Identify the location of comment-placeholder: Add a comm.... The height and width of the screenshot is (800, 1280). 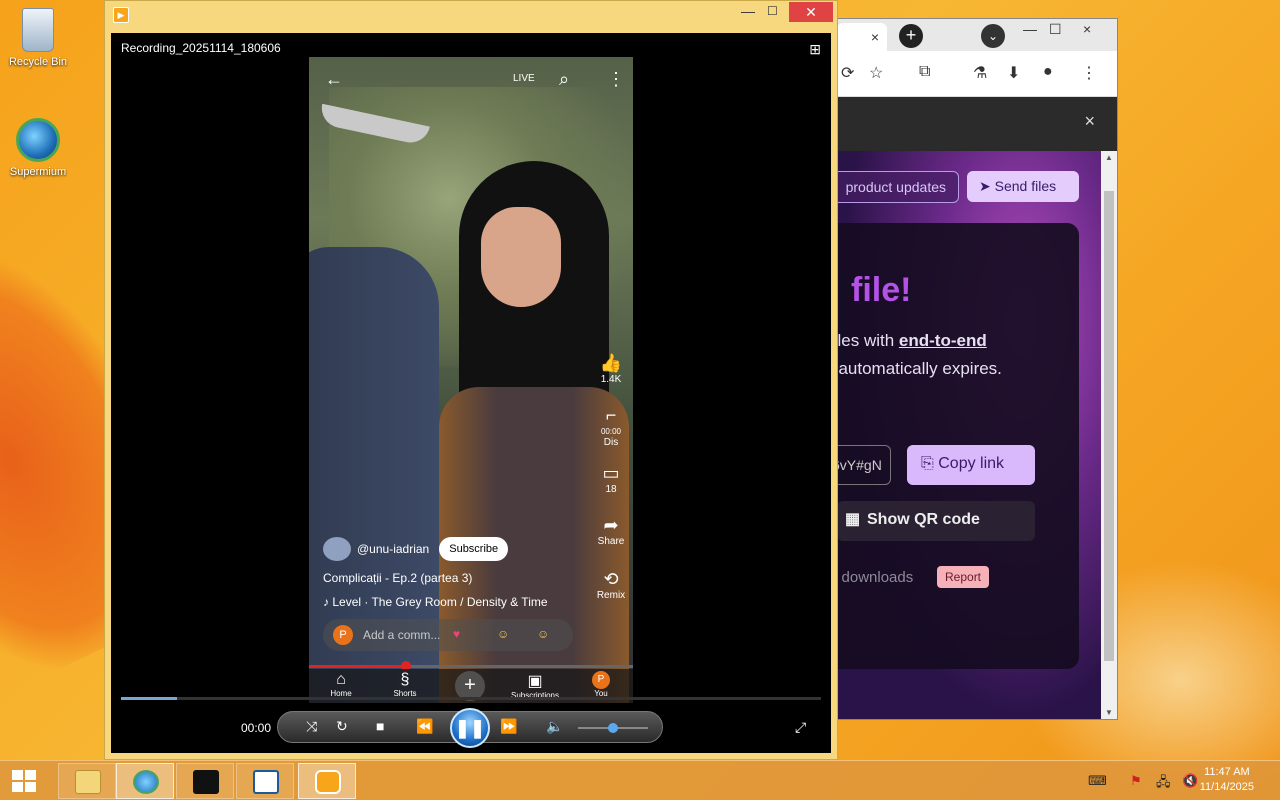
(402, 635).